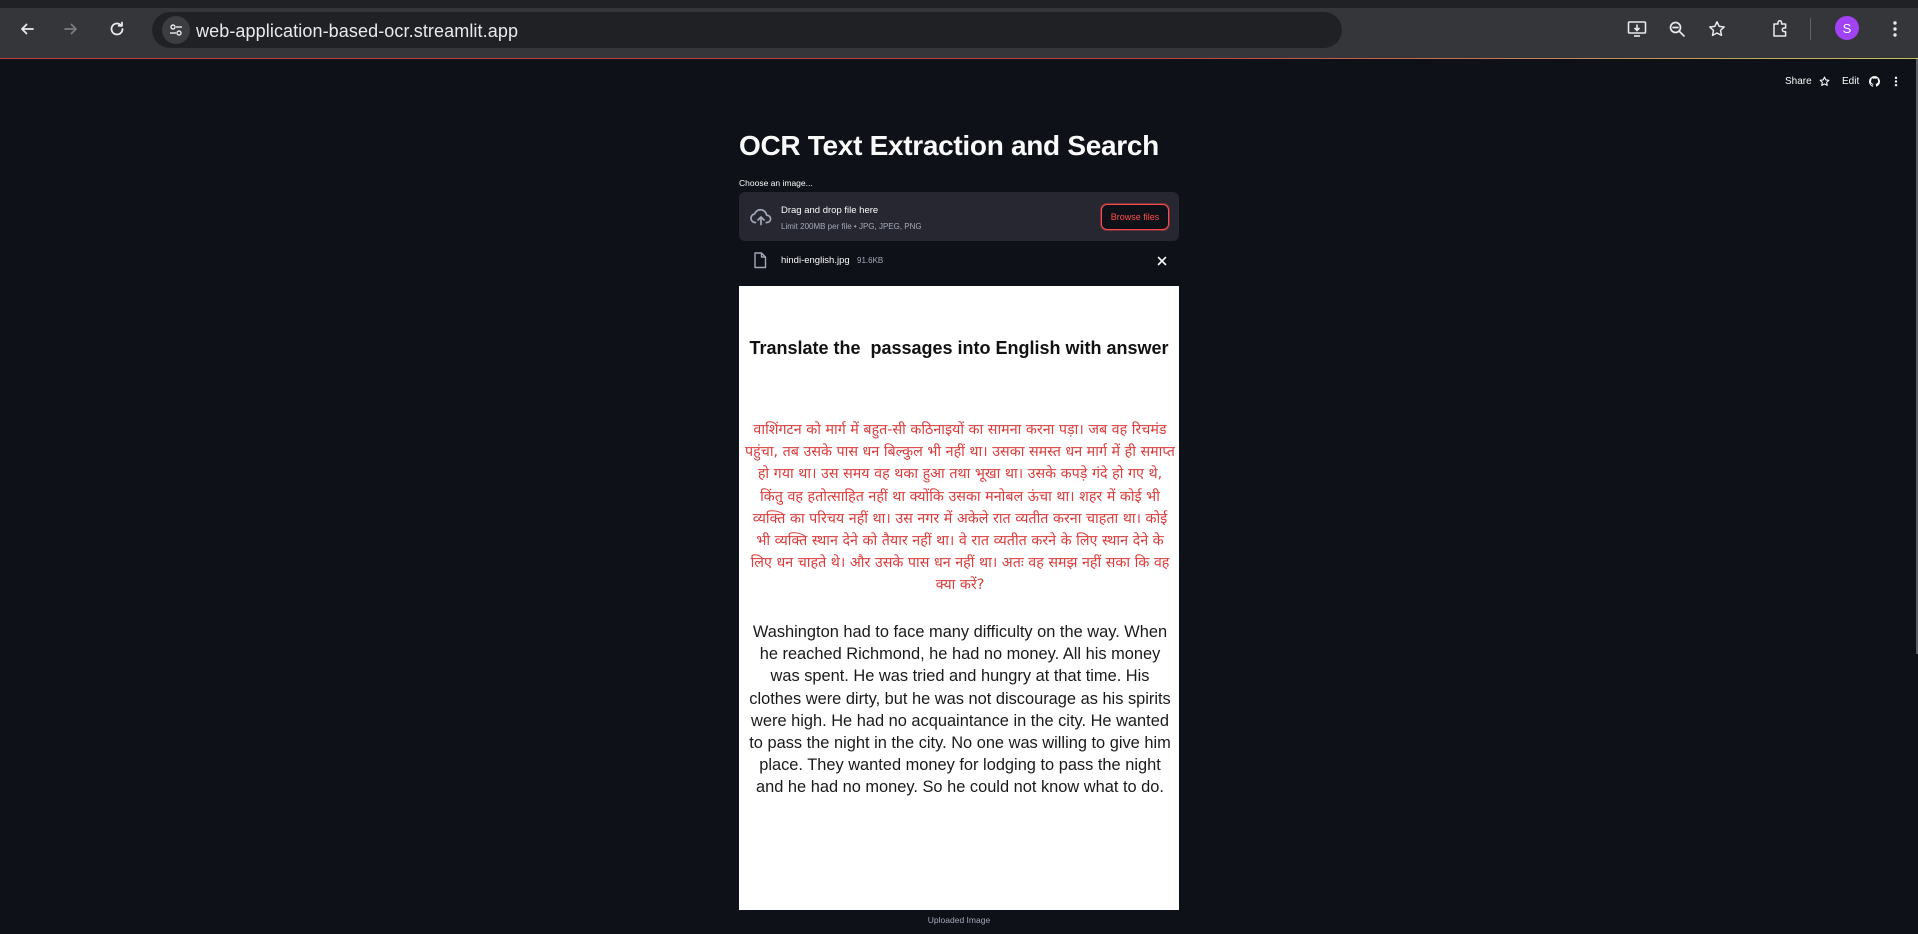  What do you see at coordinates (949, 145) in the screenshot?
I see `page-title: OCR Text Extraction and Search` at bounding box center [949, 145].